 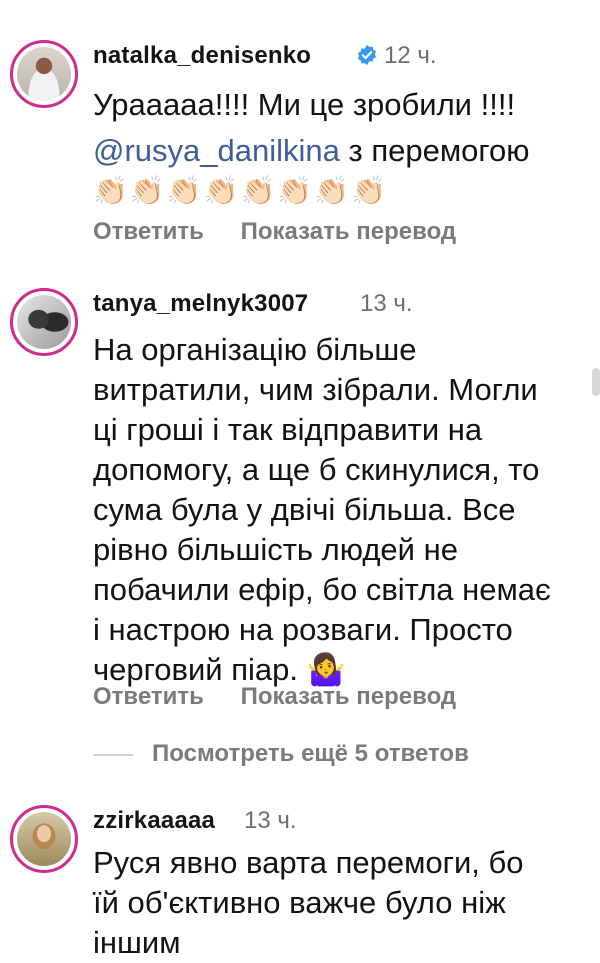 I want to click on username: zzirkaaaaa, so click(x=154, y=821).